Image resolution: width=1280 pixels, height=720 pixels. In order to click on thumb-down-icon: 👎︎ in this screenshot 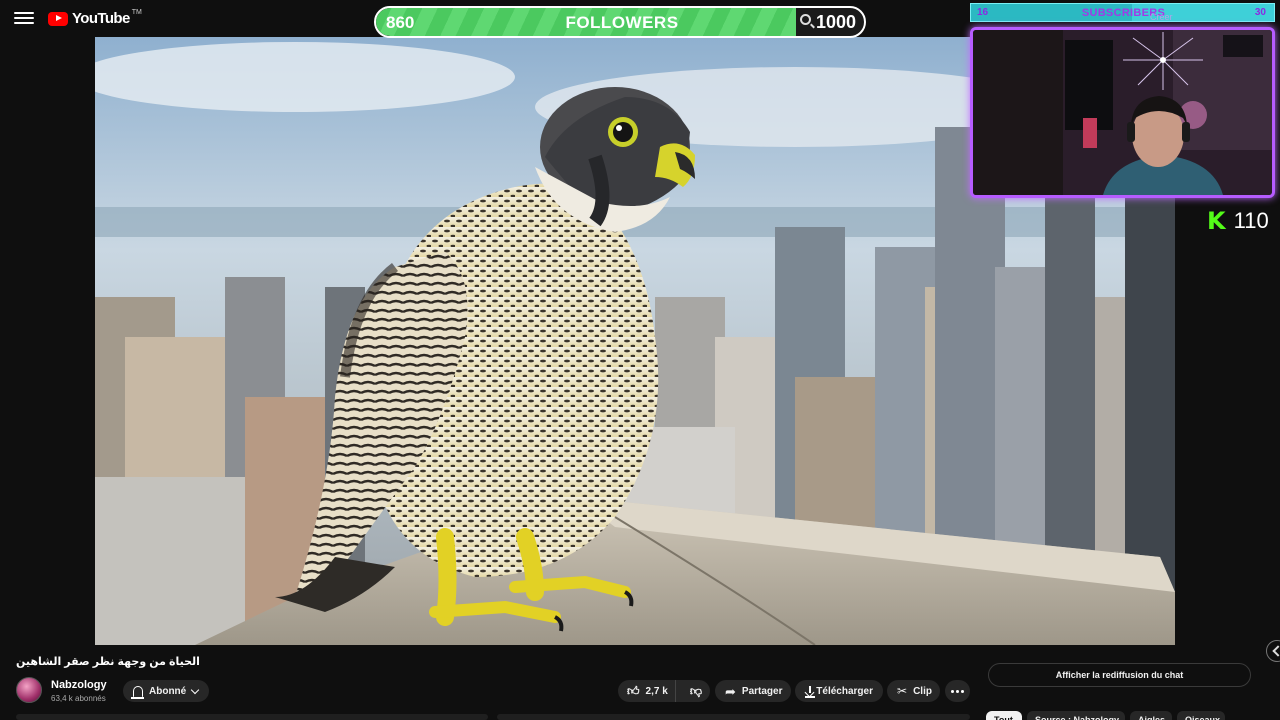, I will do `click(696, 691)`.